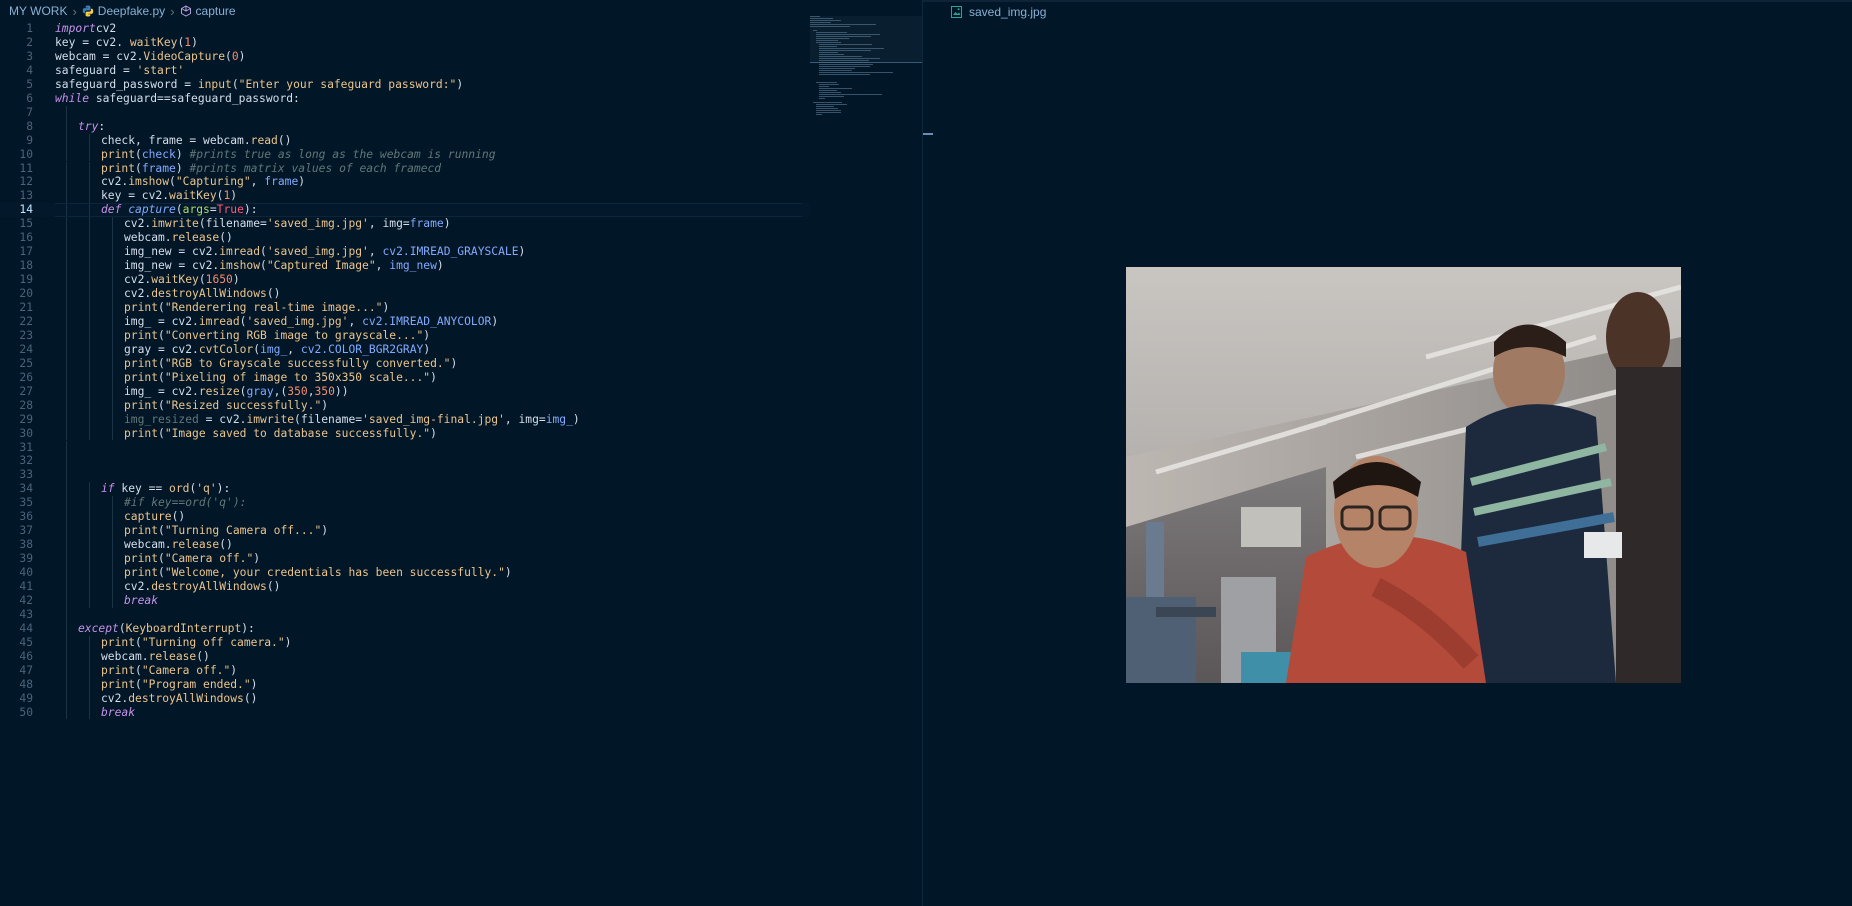 Image resolution: width=1852 pixels, height=906 pixels. Describe the element at coordinates (166, 629) in the screenshot. I see `code-text: except(KeyboardInterrupt):` at that location.